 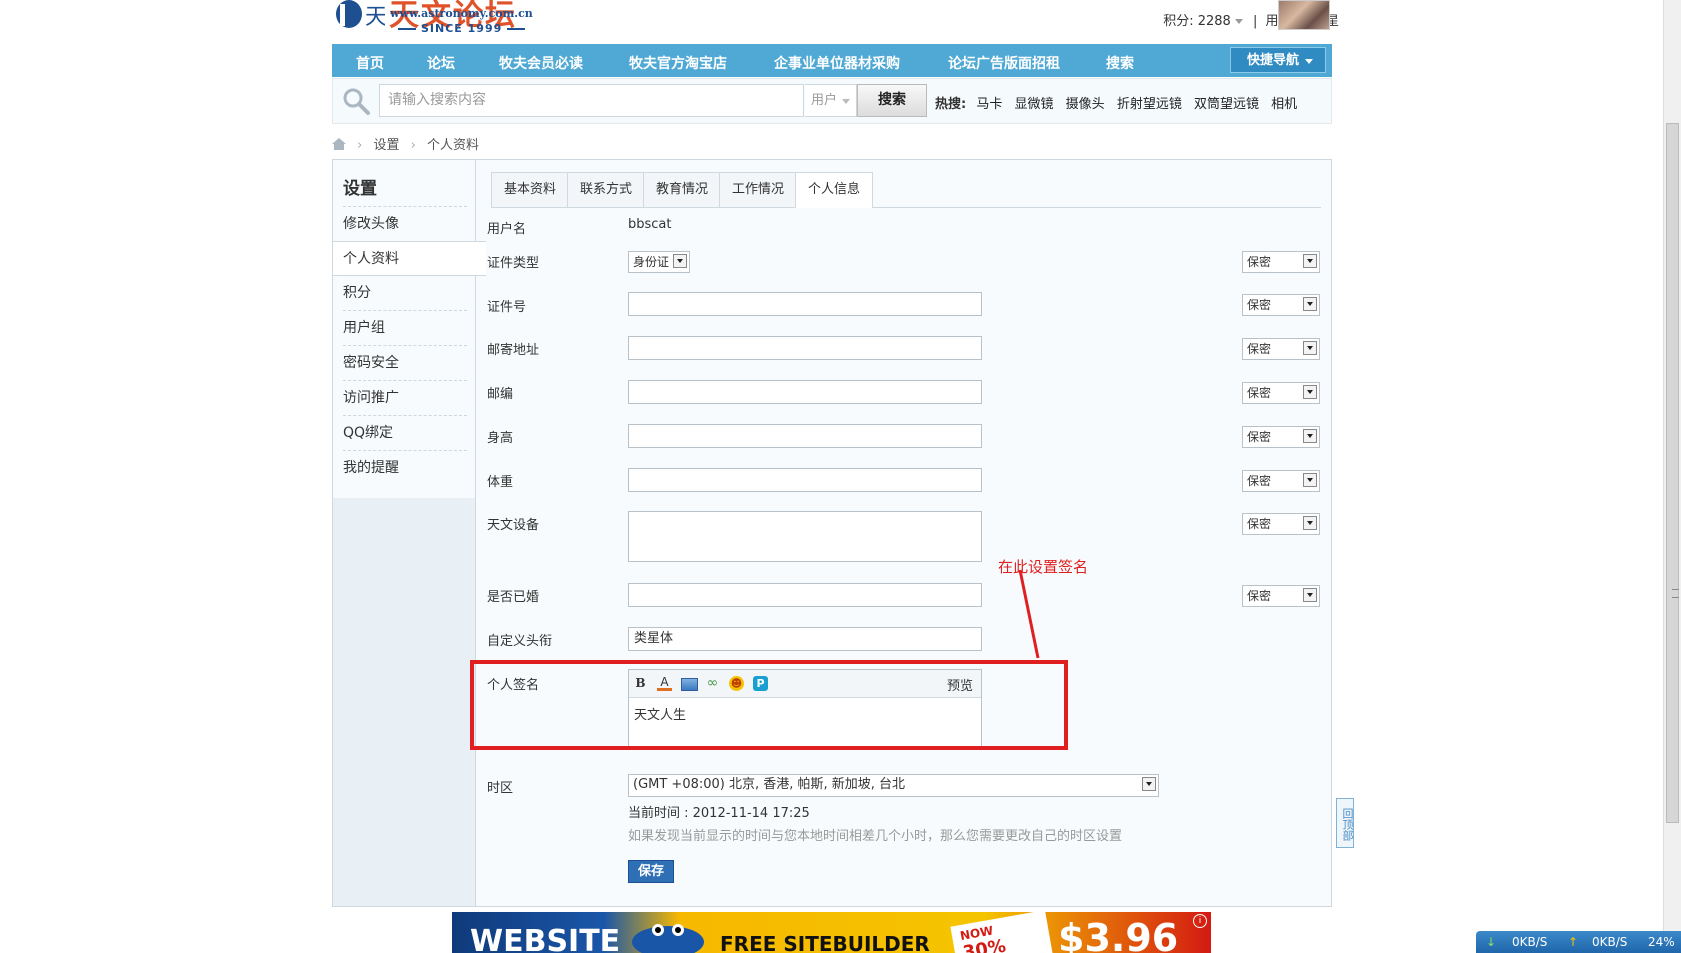 I want to click on svg-text: 天, so click(x=375, y=17).